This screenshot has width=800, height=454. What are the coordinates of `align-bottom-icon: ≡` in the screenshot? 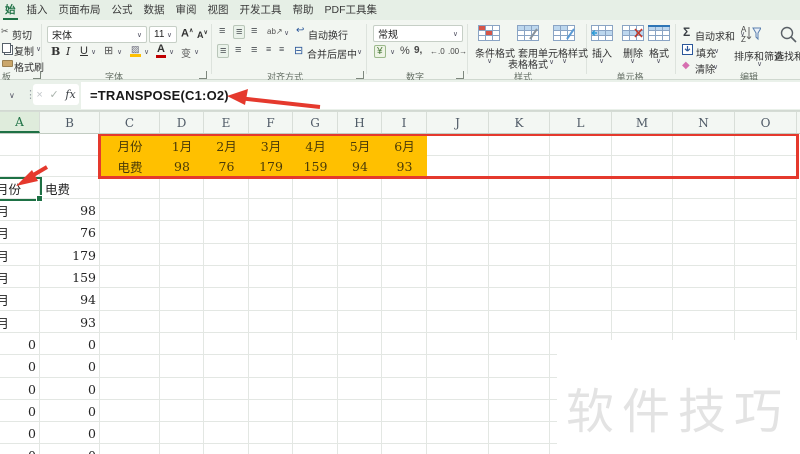 It's located at (254, 31).